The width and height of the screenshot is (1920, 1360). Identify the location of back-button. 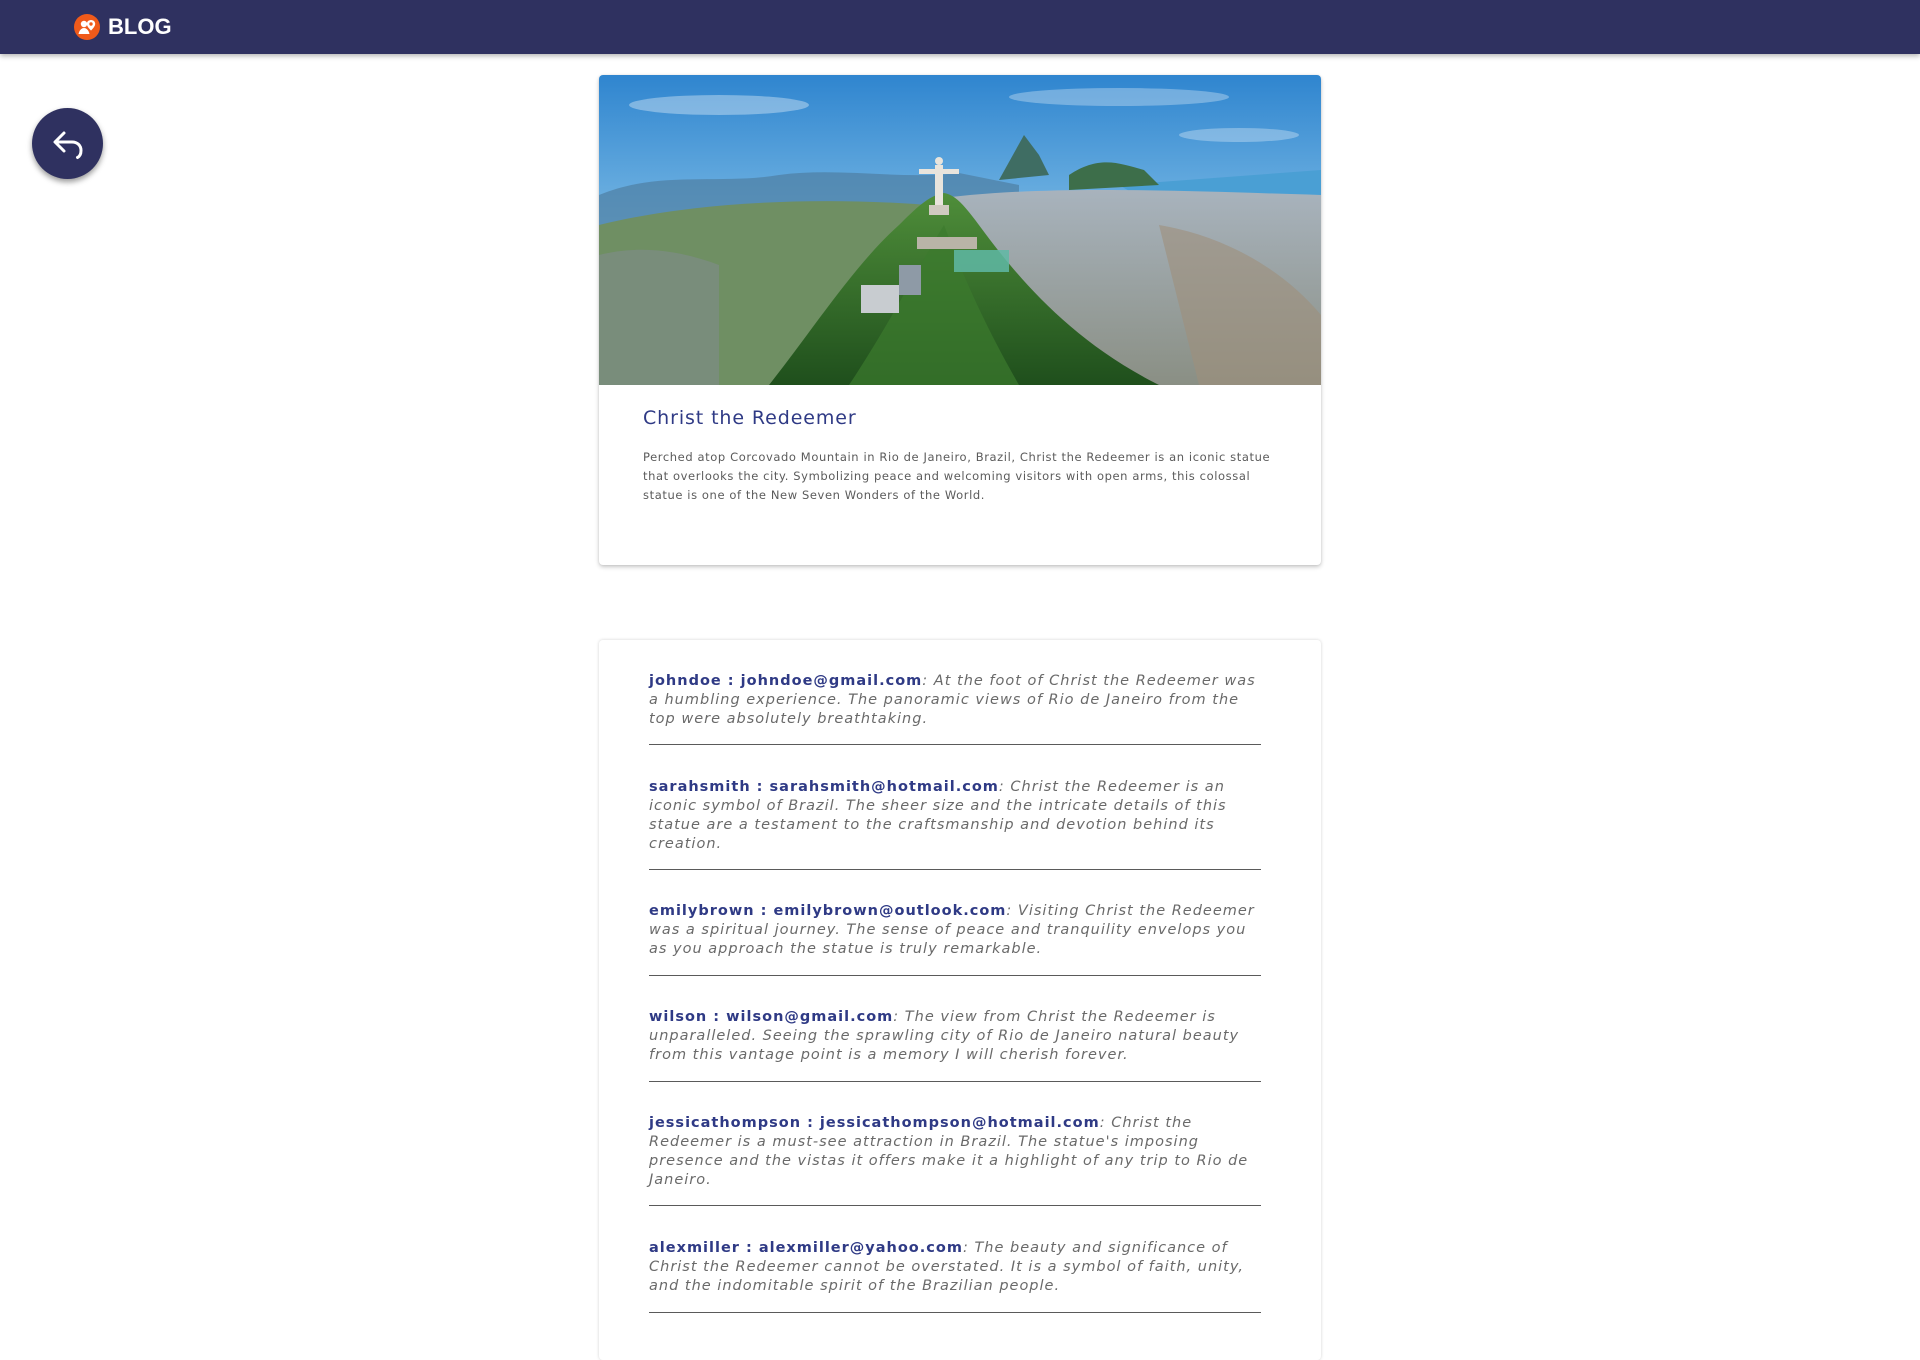
(67, 143).